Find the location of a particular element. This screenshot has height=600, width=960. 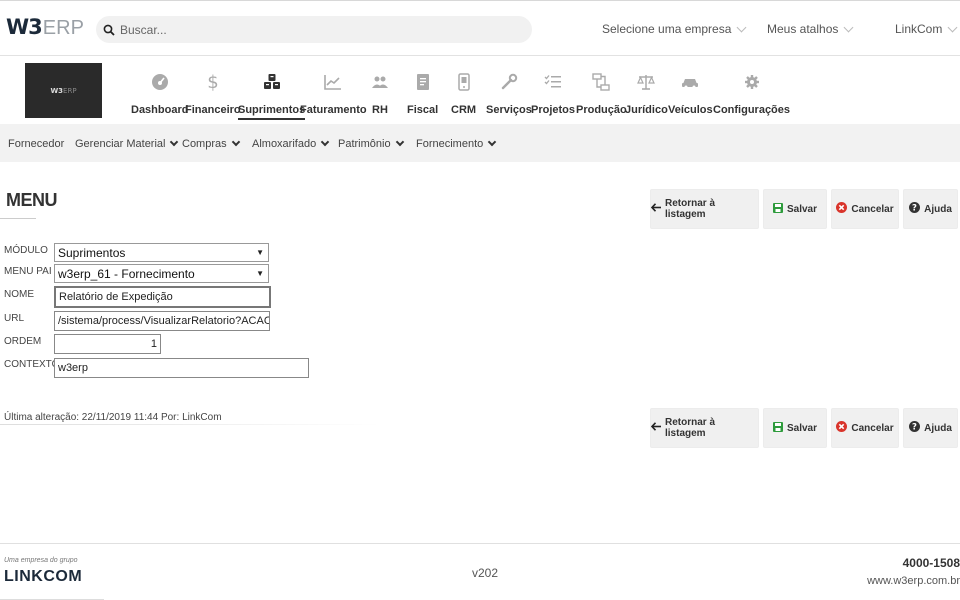

search-input is located at coordinates (320, 29).